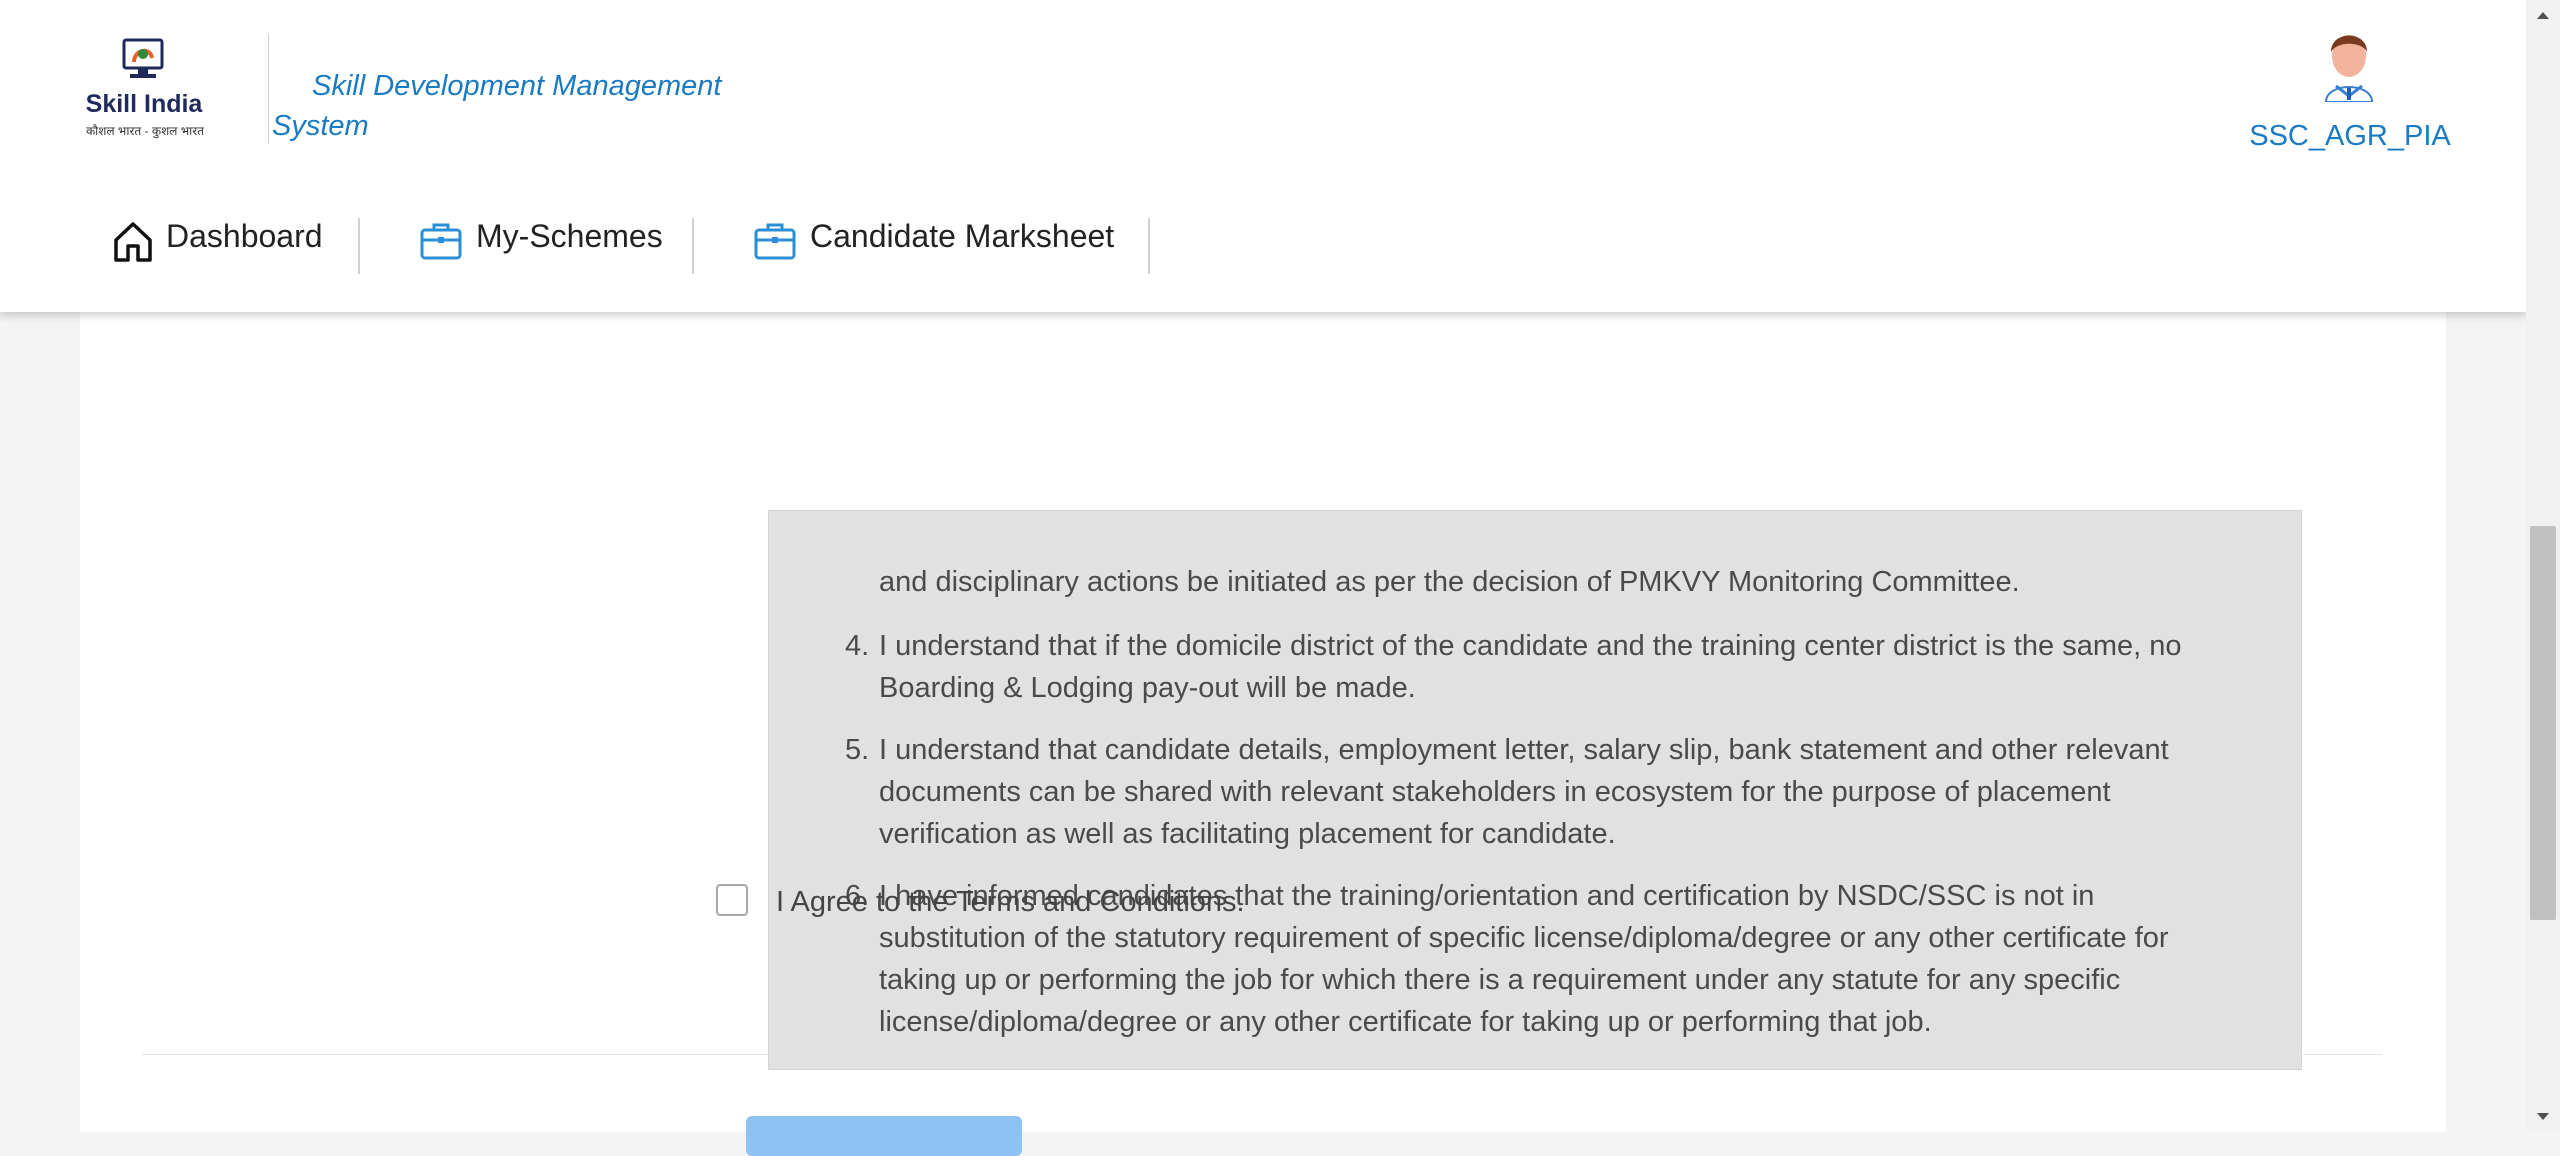 The height and width of the screenshot is (1156, 2560). I want to click on nav-label: Candidate Marksheet, so click(962, 236).